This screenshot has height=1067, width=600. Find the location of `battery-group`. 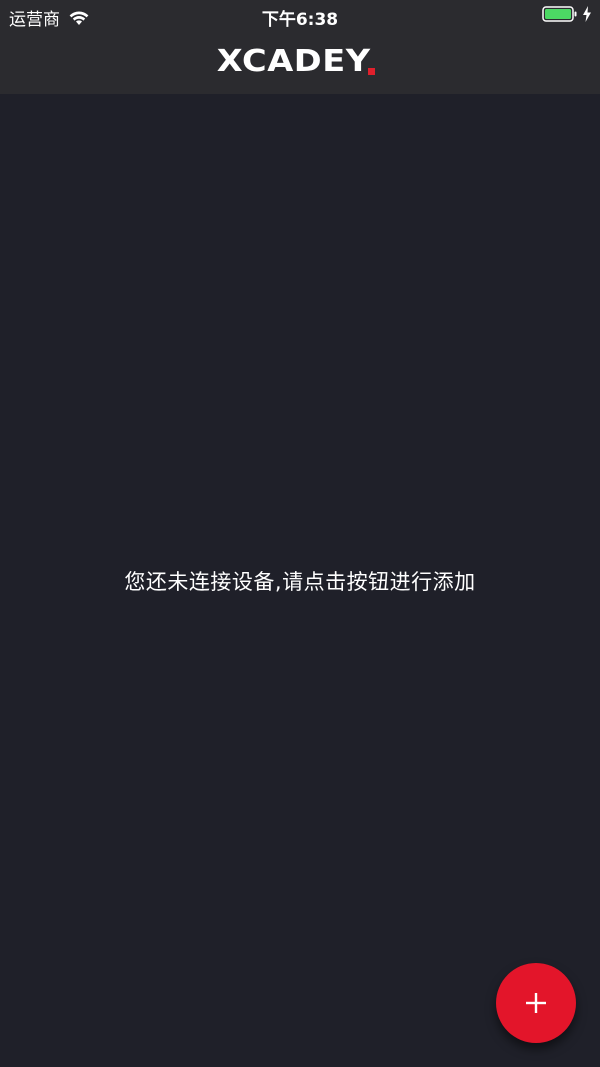

battery-group is located at coordinates (567, 14).